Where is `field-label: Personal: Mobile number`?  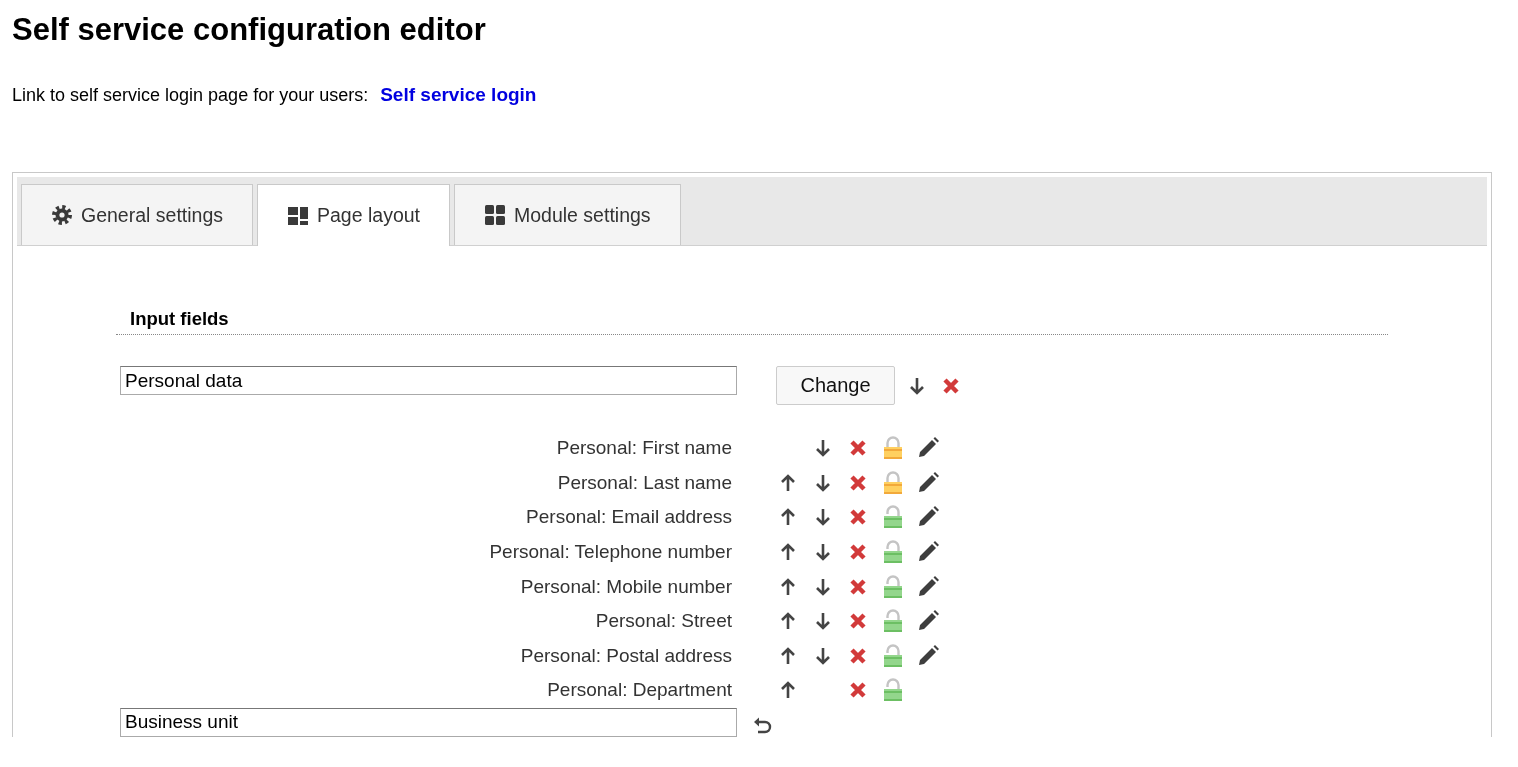
field-label: Personal: Mobile number is located at coordinates (626, 586).